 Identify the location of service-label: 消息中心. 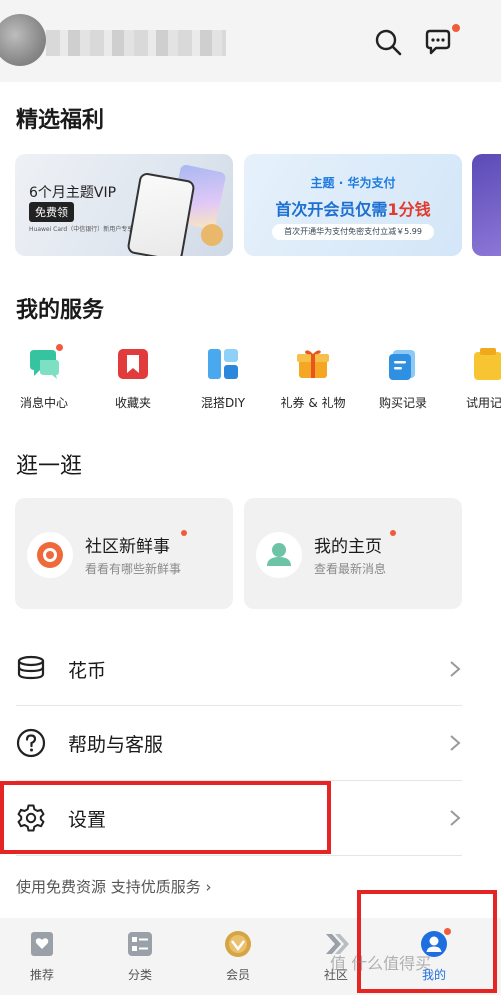
(43, 403).